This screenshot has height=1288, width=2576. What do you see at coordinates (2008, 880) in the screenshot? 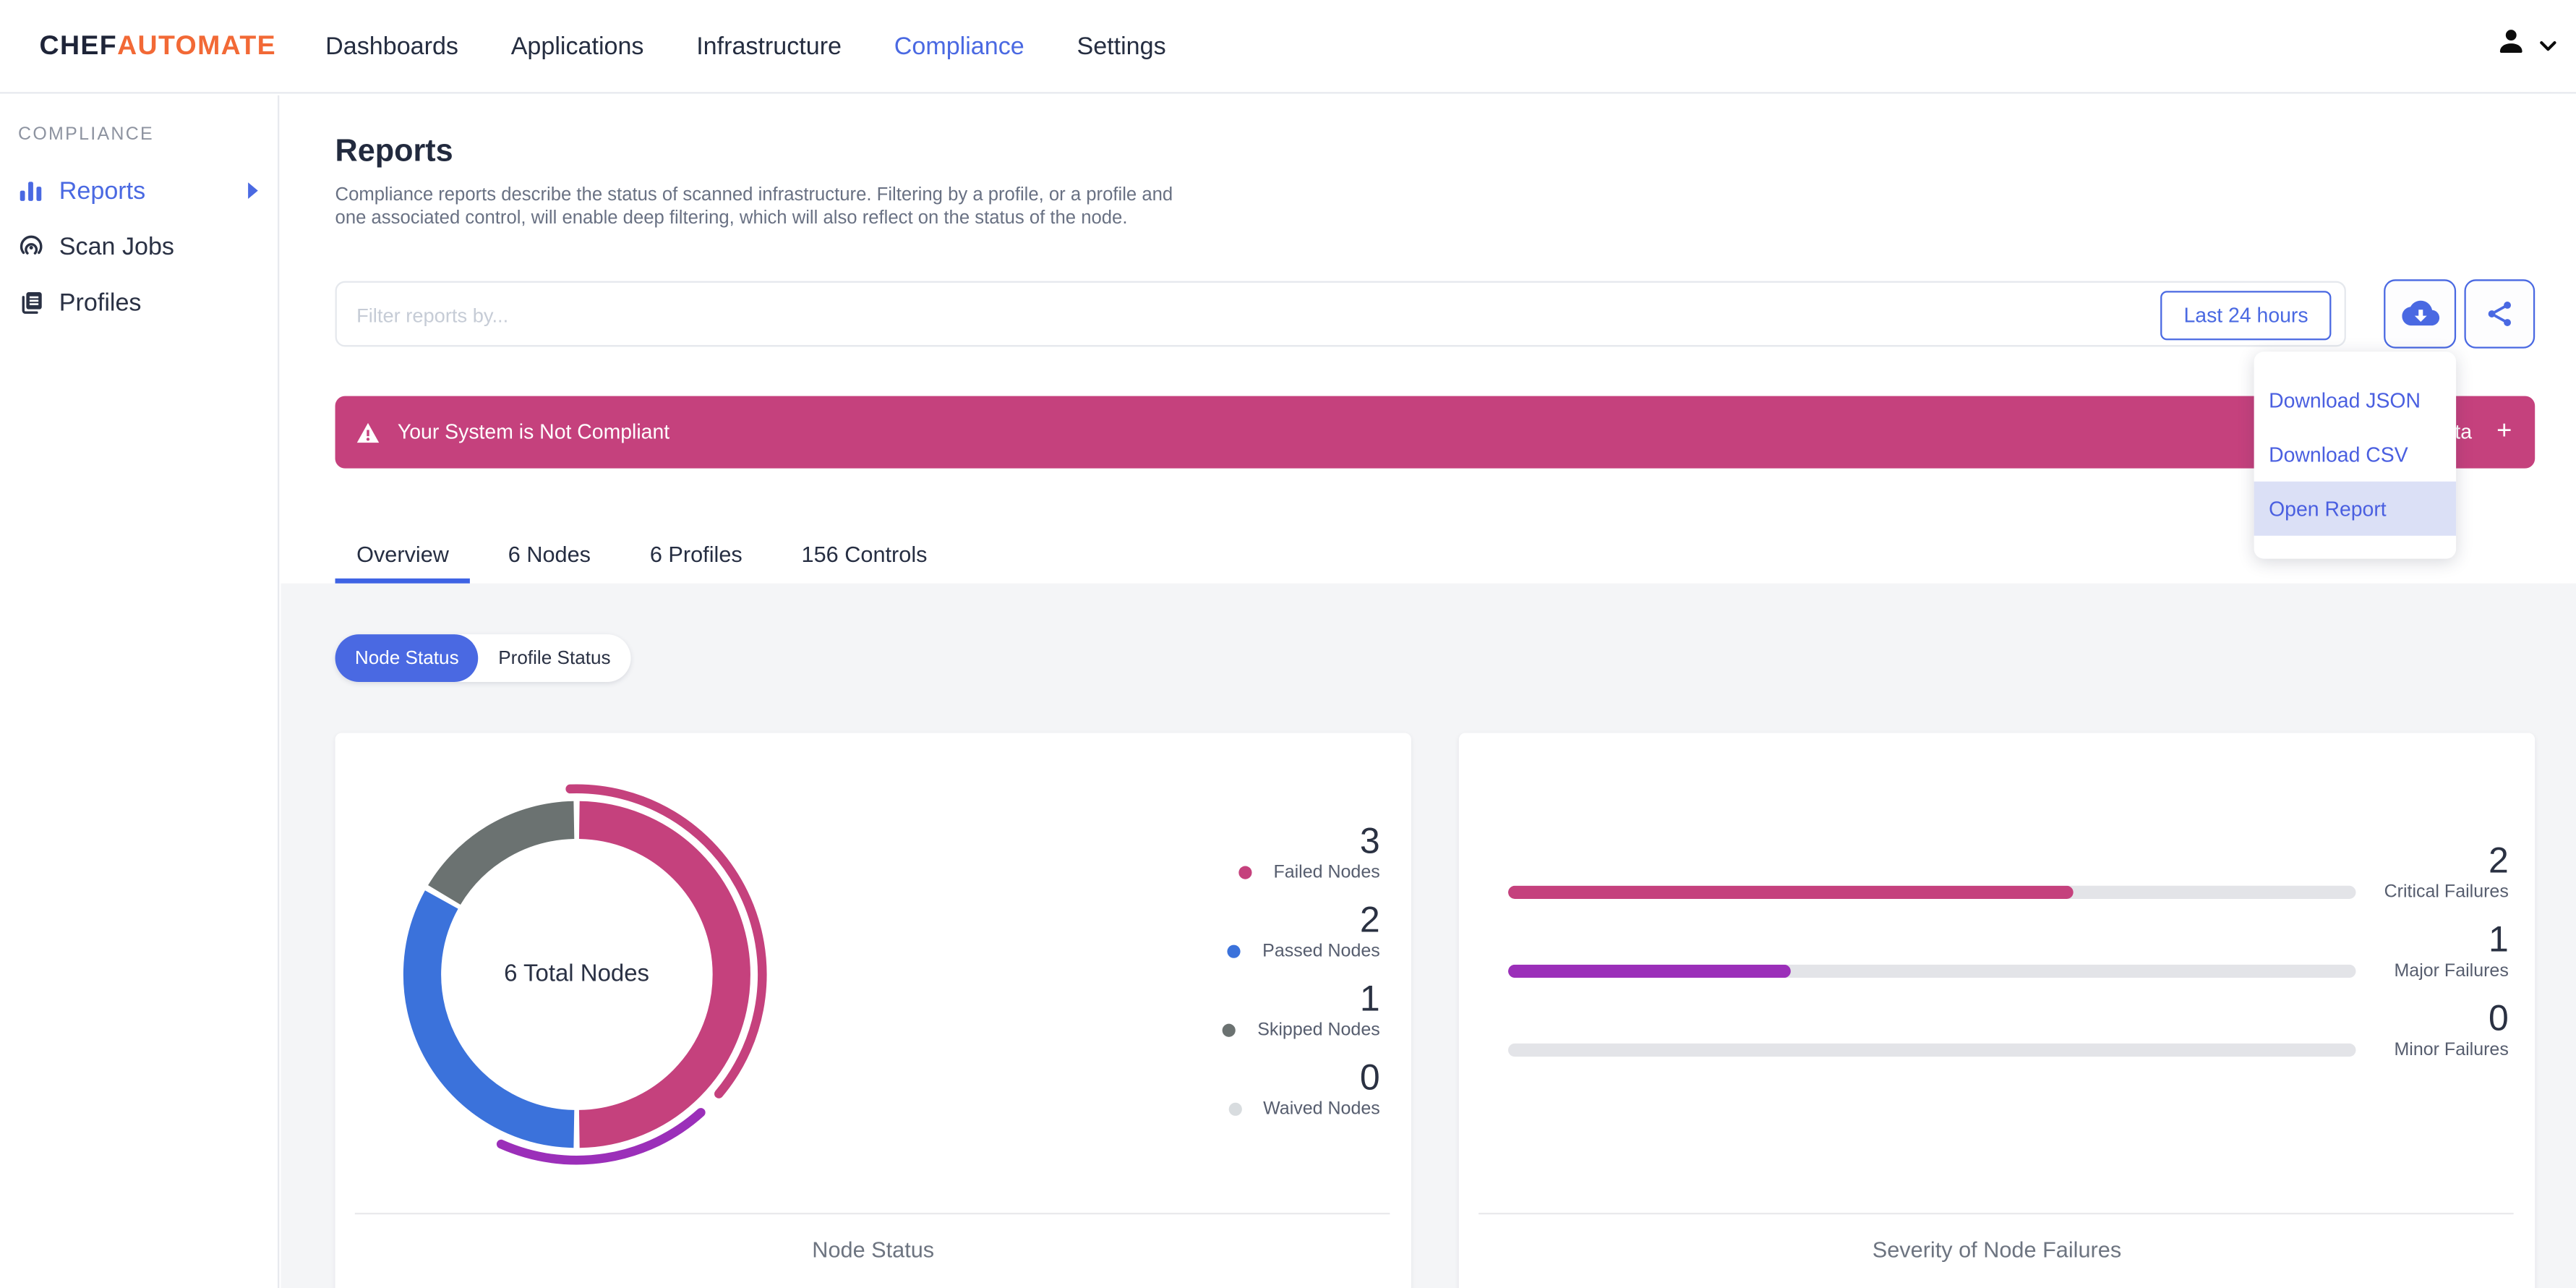
I see `severity-row-critical-failures: 2 Critical Failures` at bounding box center [2008, 880].